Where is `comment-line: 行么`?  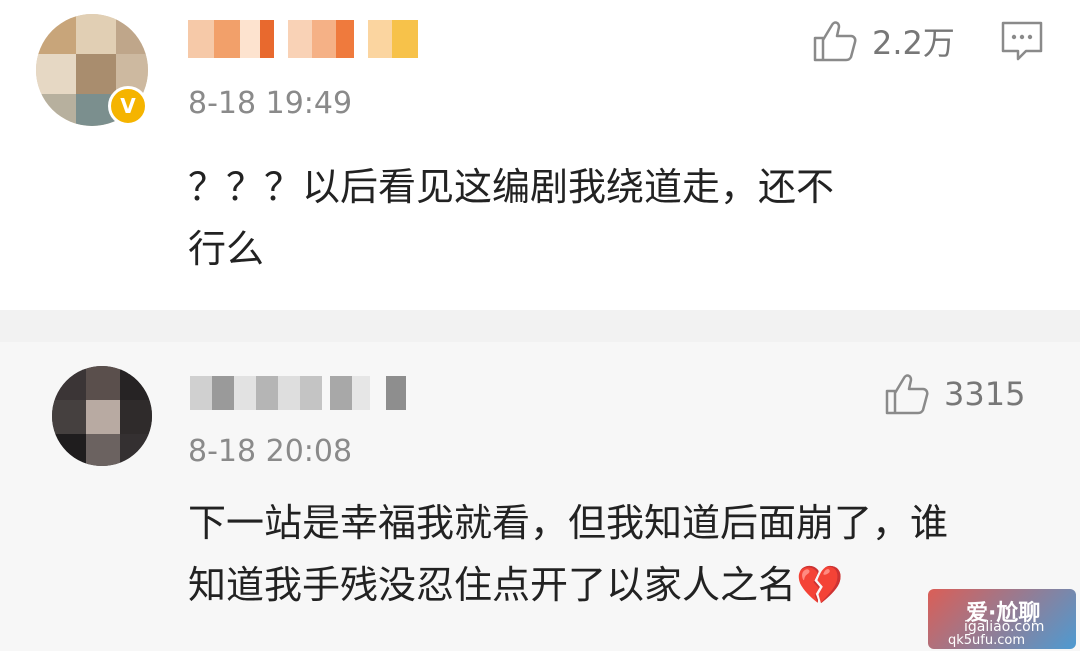
comment-line: 行么 is located at coordinates (226, 249).